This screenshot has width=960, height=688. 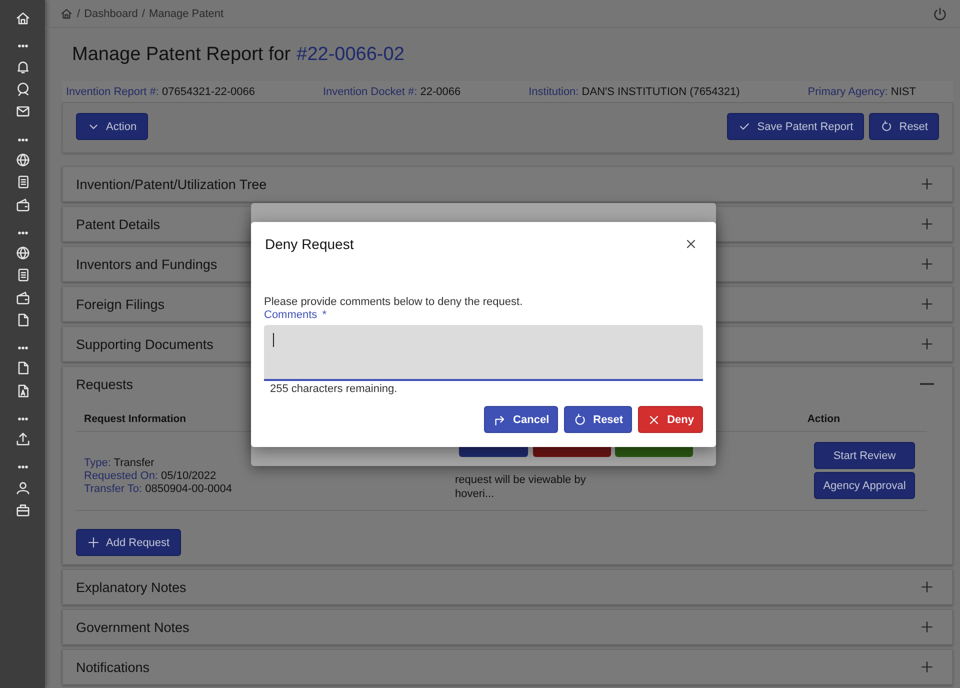 What do you see at coordinates (393, 302) in the screenshot?
I see `dialog-message: Please provide comments below to deny the request.` at bounding box center [393, 302].